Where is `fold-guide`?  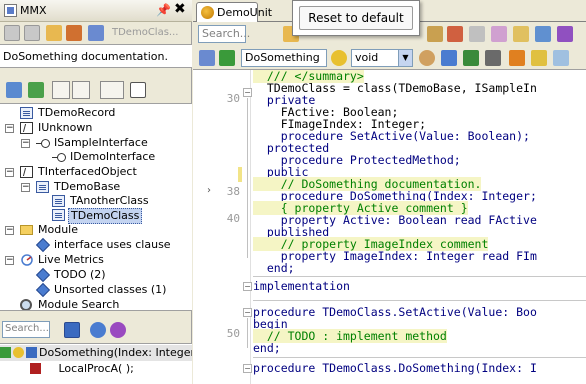
fold-guide is located at coordinates (247, 178).